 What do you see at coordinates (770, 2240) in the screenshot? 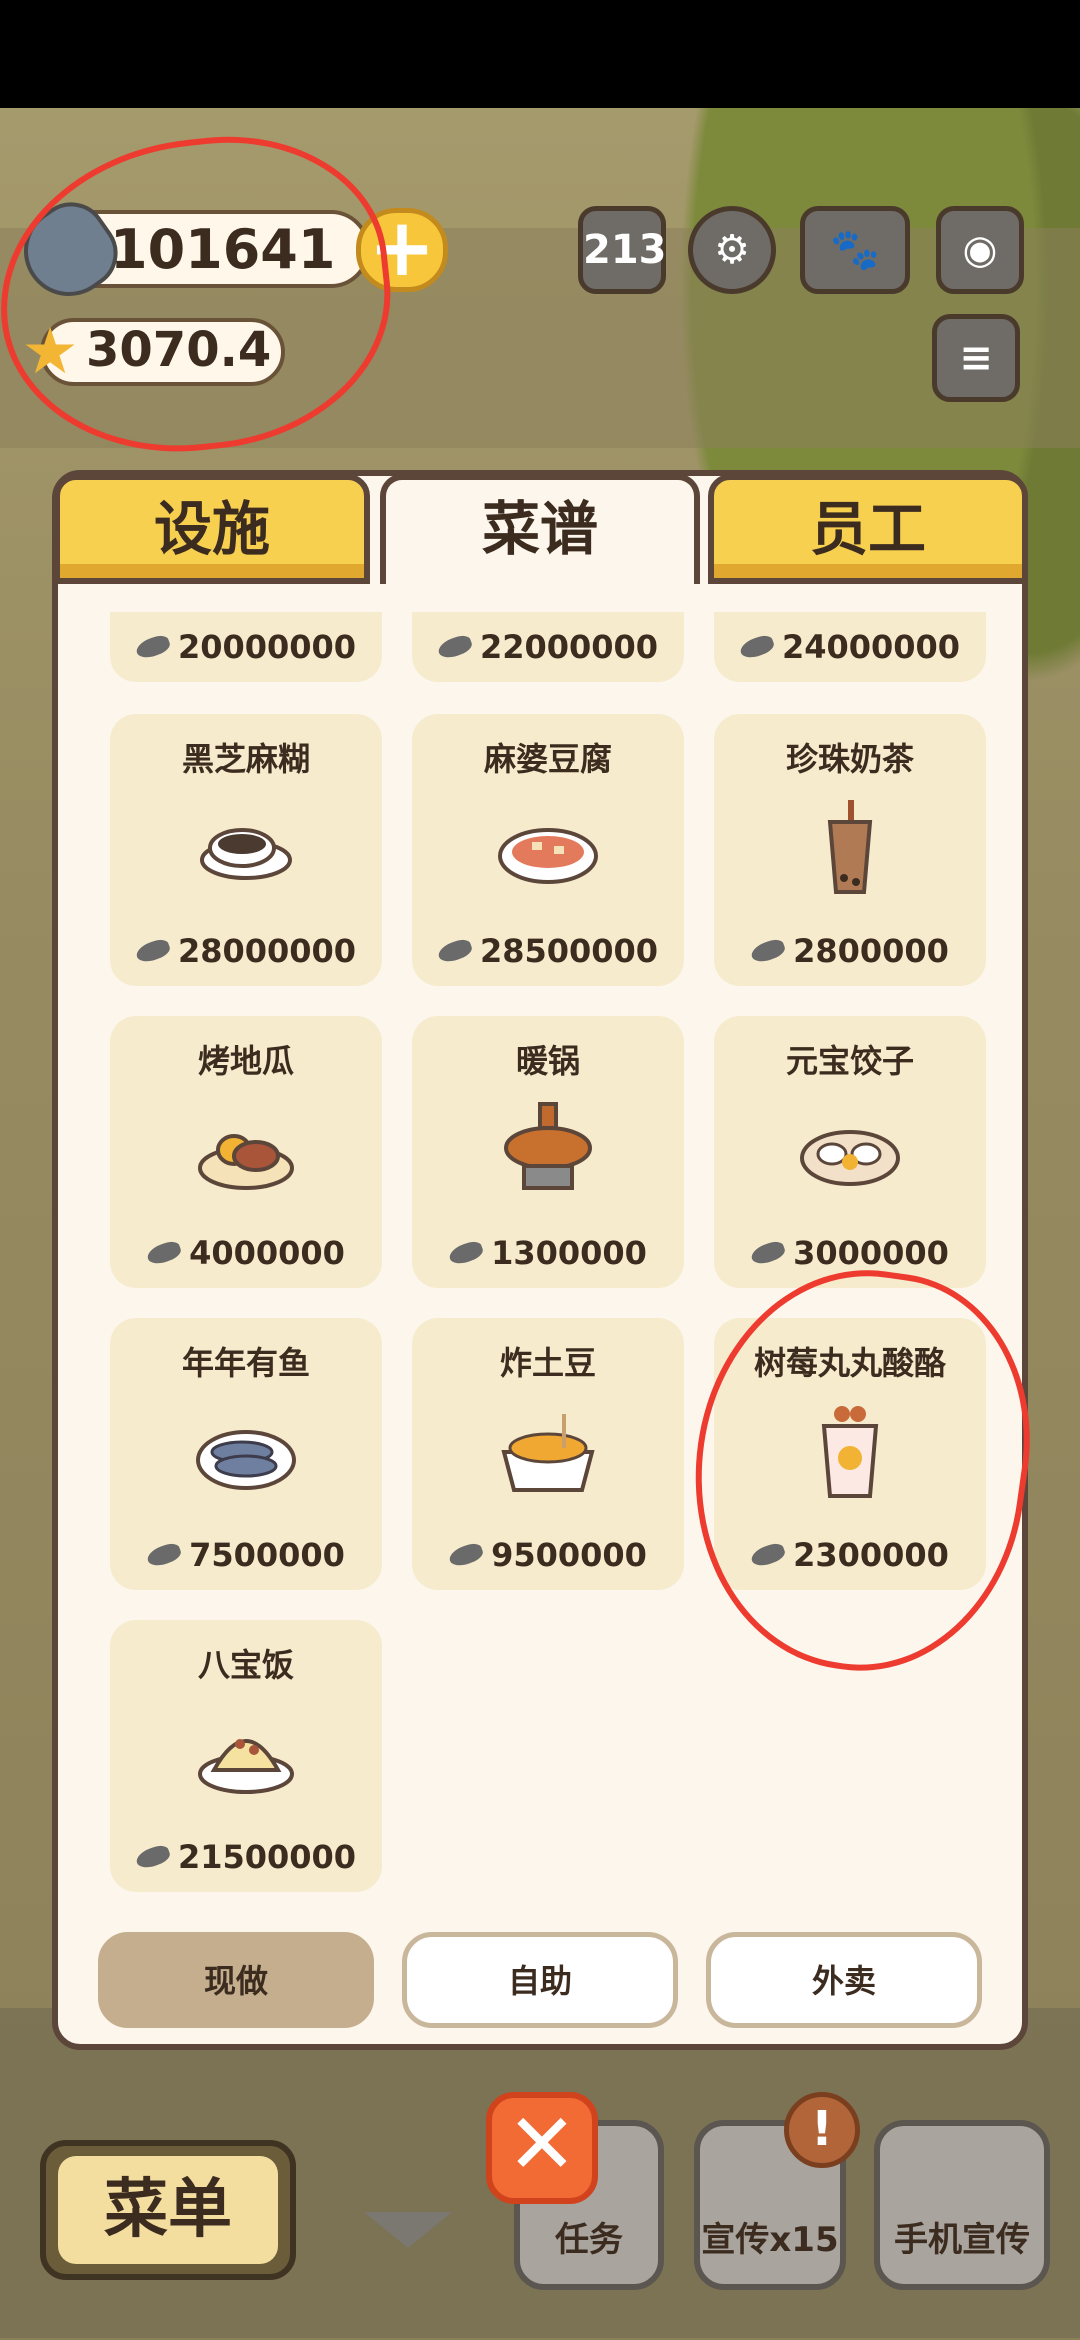
I see `promo-label: 宣传x15` at bounding box center [770, 2240].